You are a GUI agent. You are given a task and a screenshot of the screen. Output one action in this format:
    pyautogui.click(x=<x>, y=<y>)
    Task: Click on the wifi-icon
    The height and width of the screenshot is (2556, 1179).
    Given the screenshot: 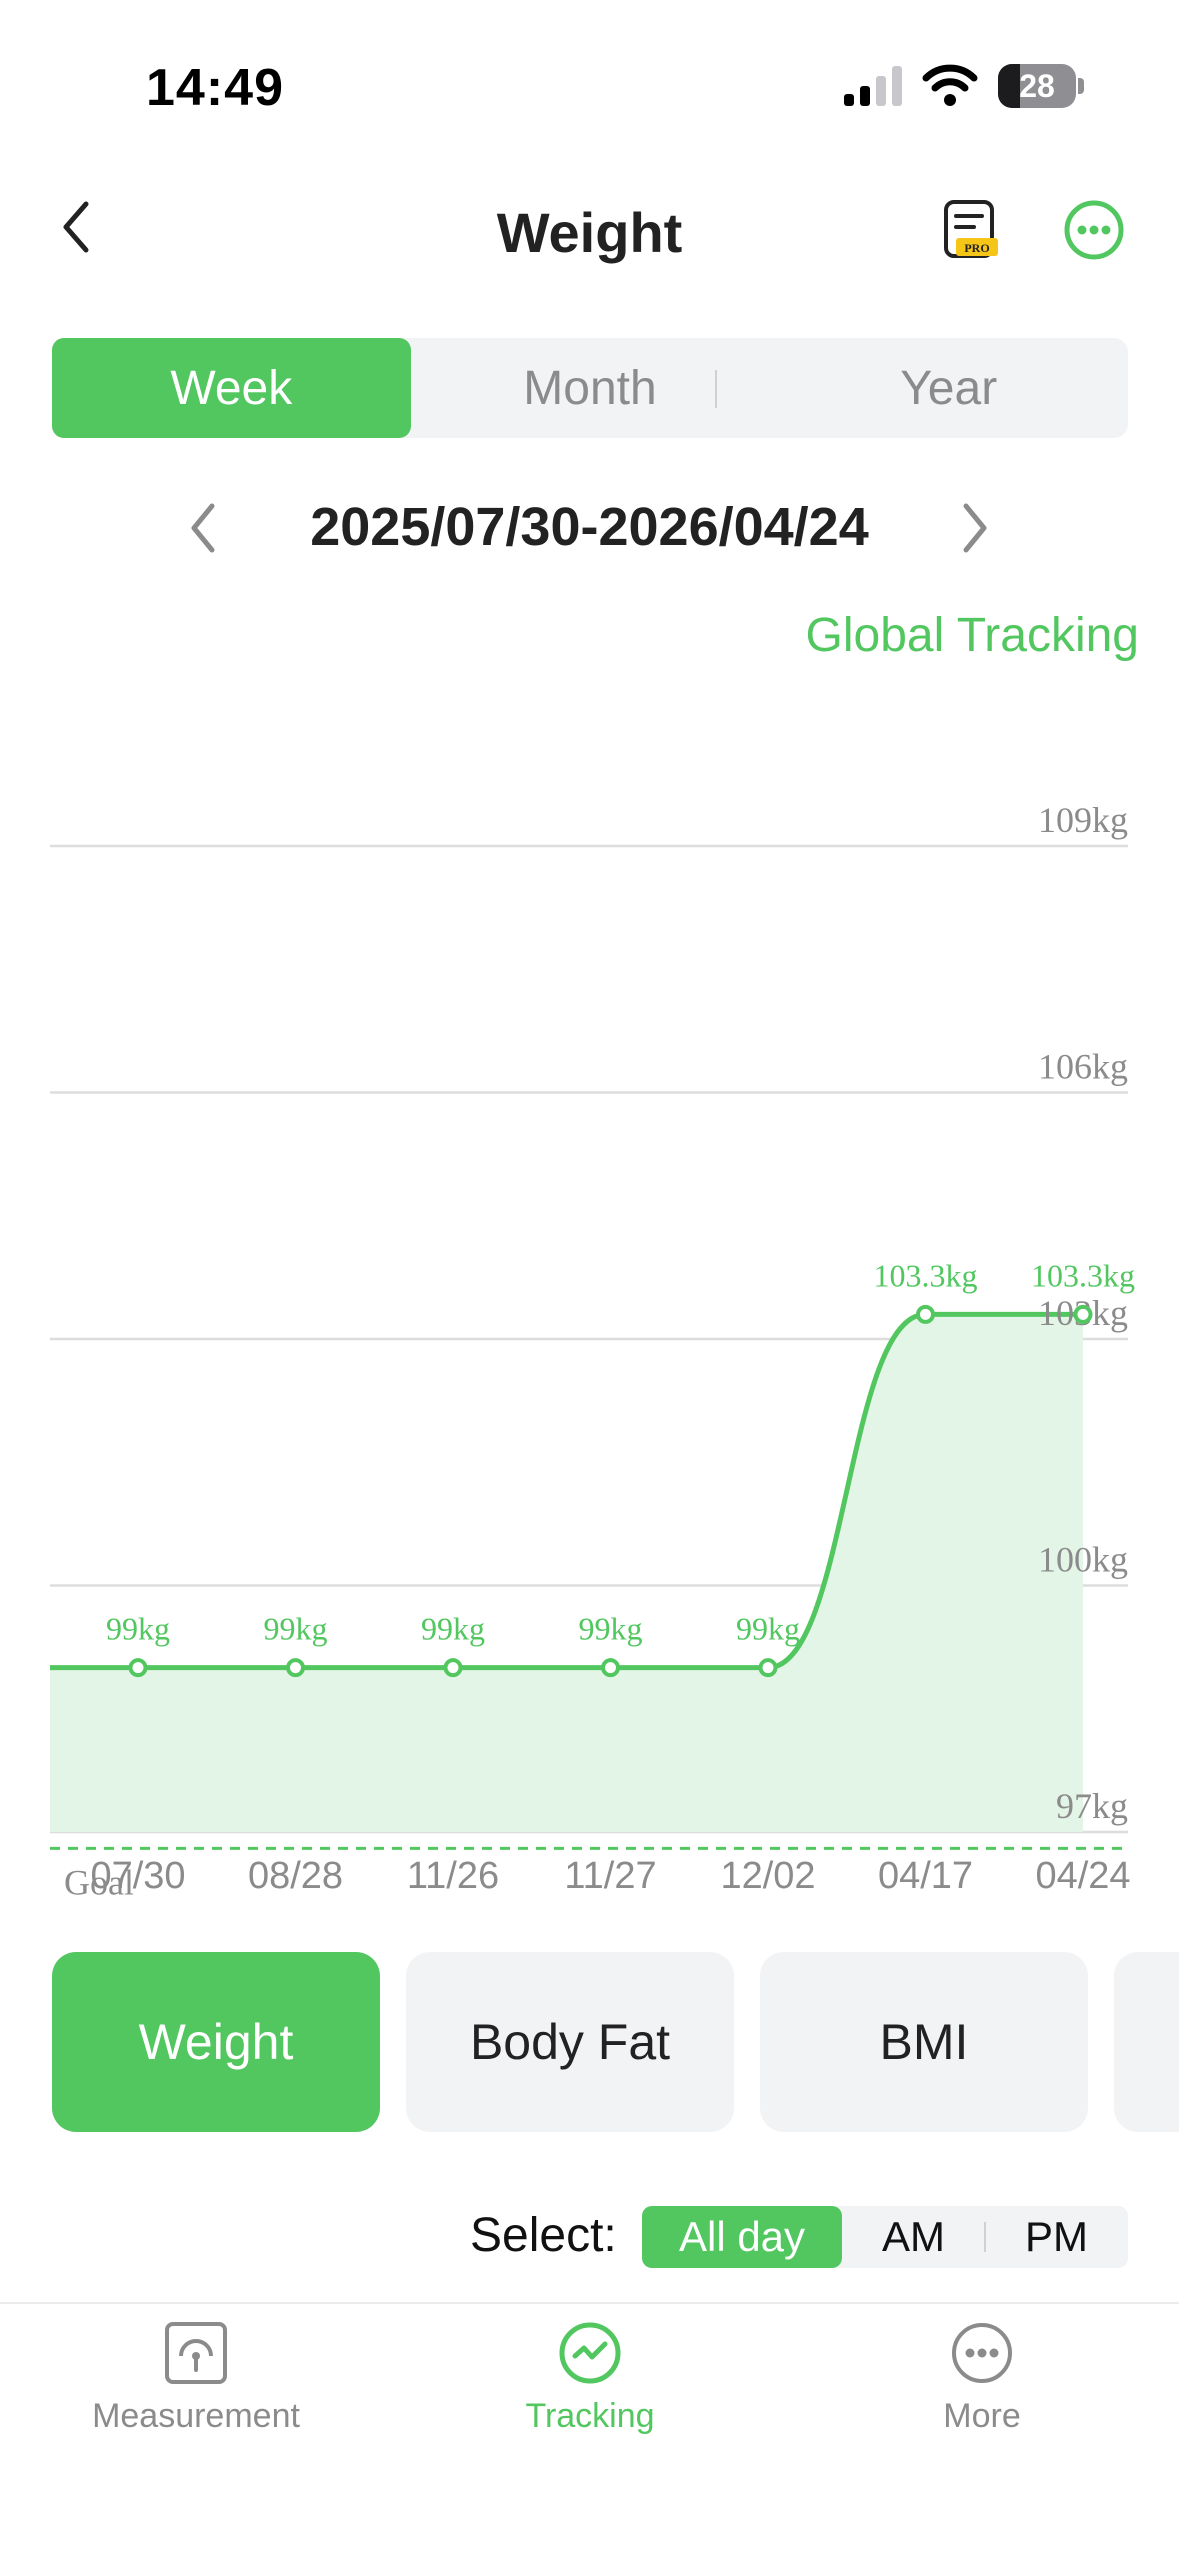 What is the action you would take?
    pyautogui.click(x=950, y=85)
    